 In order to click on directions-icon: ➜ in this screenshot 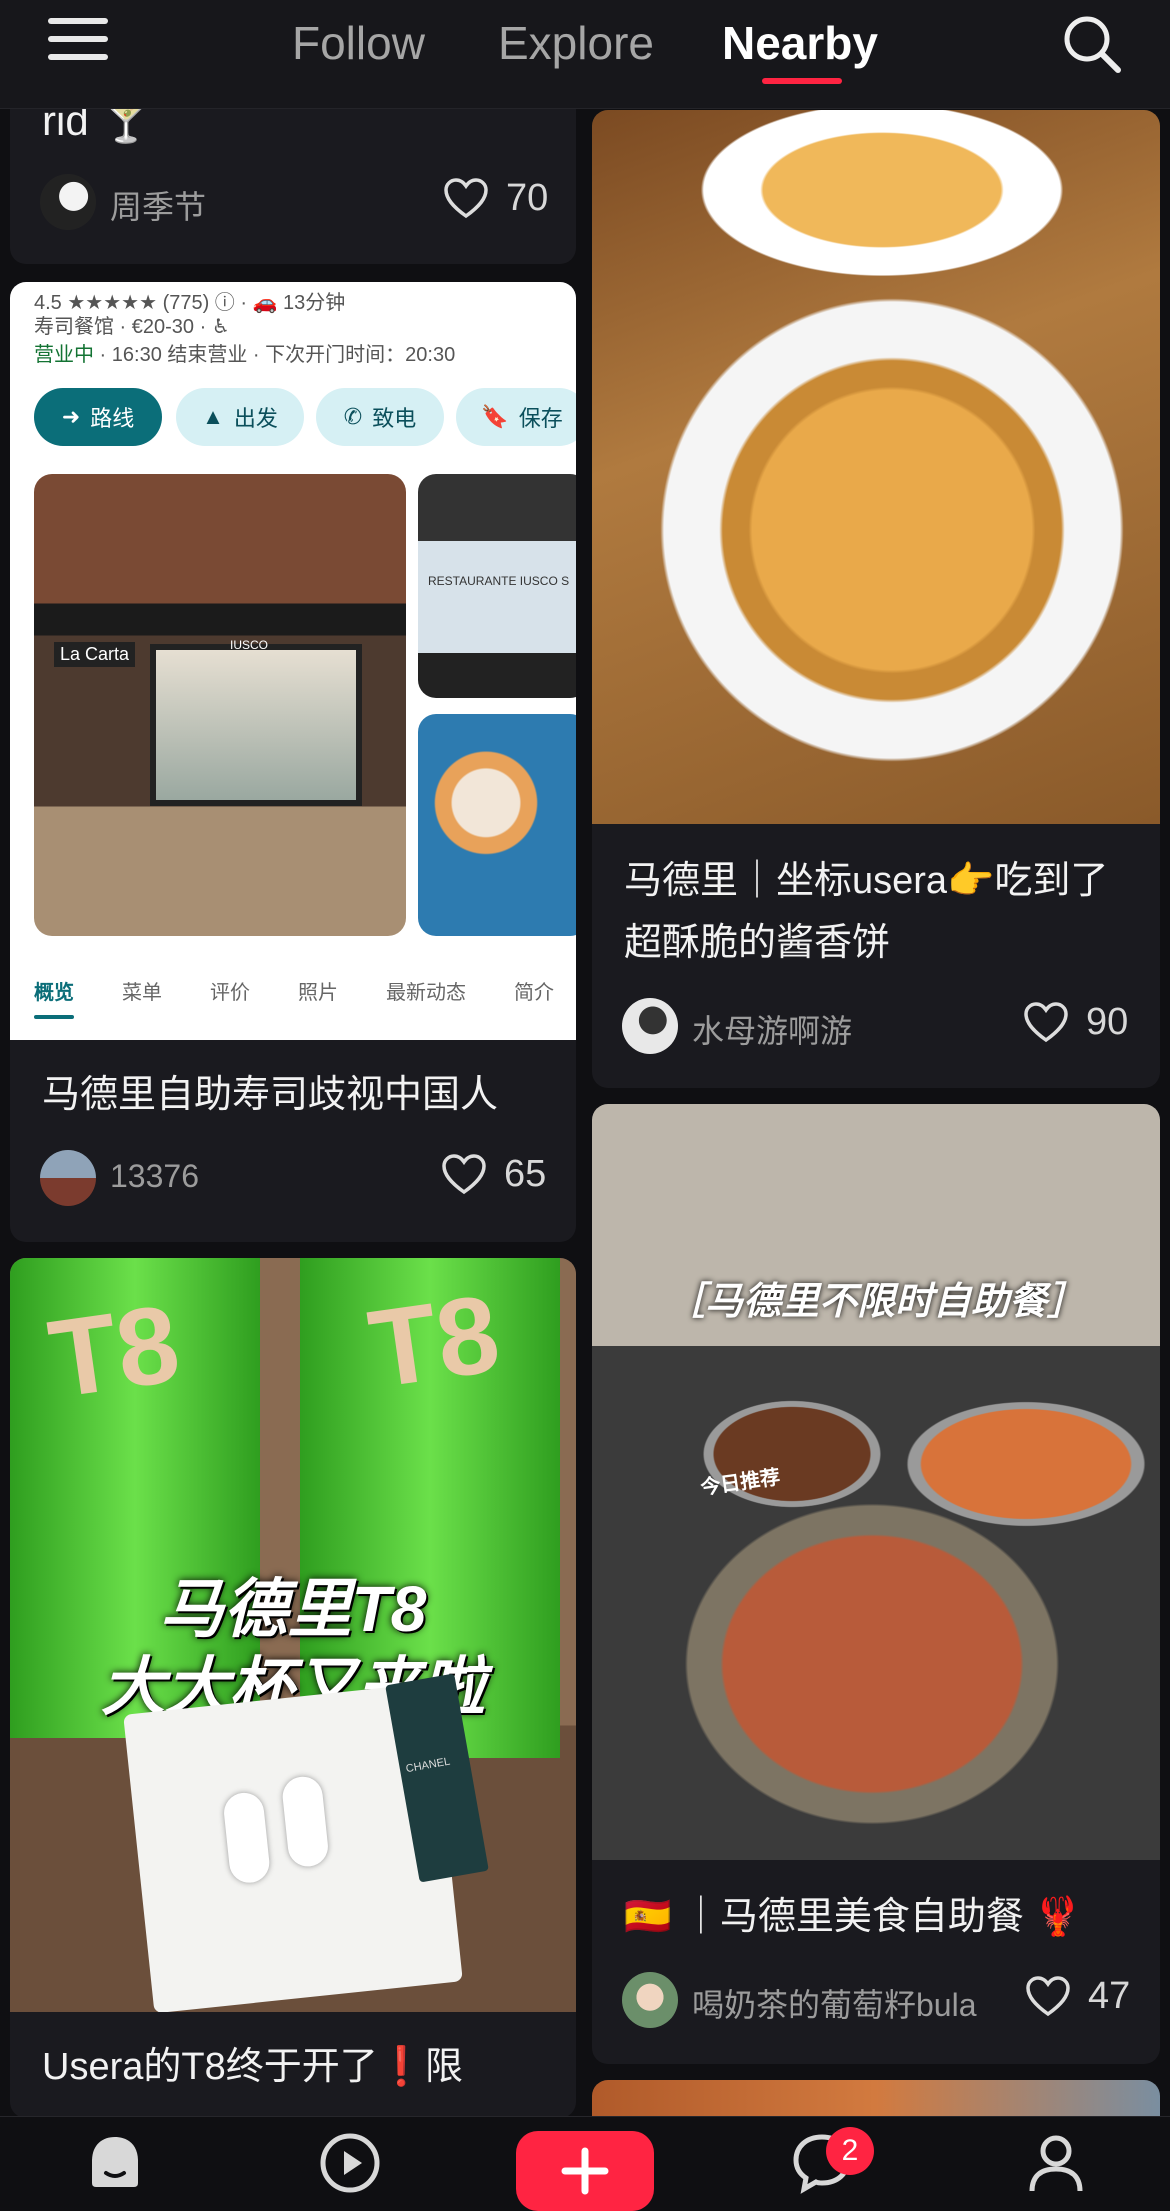, I will do `click(71, 416)`.